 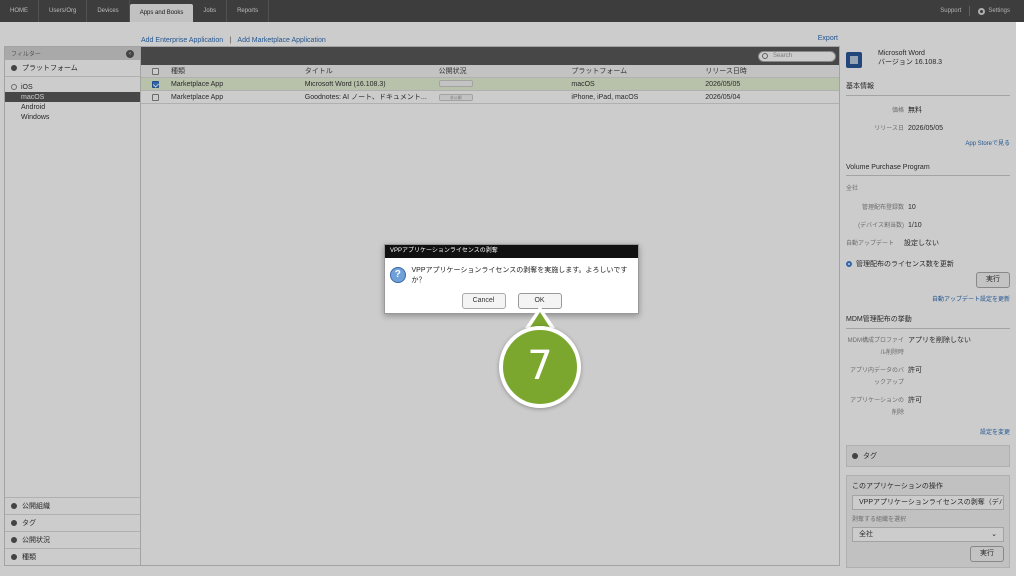 I want to click on question-icon: ?, so click(x=398, y=275).